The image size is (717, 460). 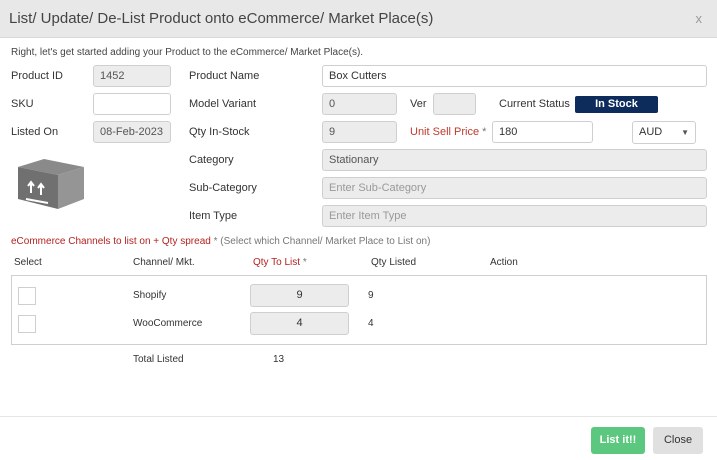 I want to click on model-variant-label: Model Variant, so click(x=223, y=104).